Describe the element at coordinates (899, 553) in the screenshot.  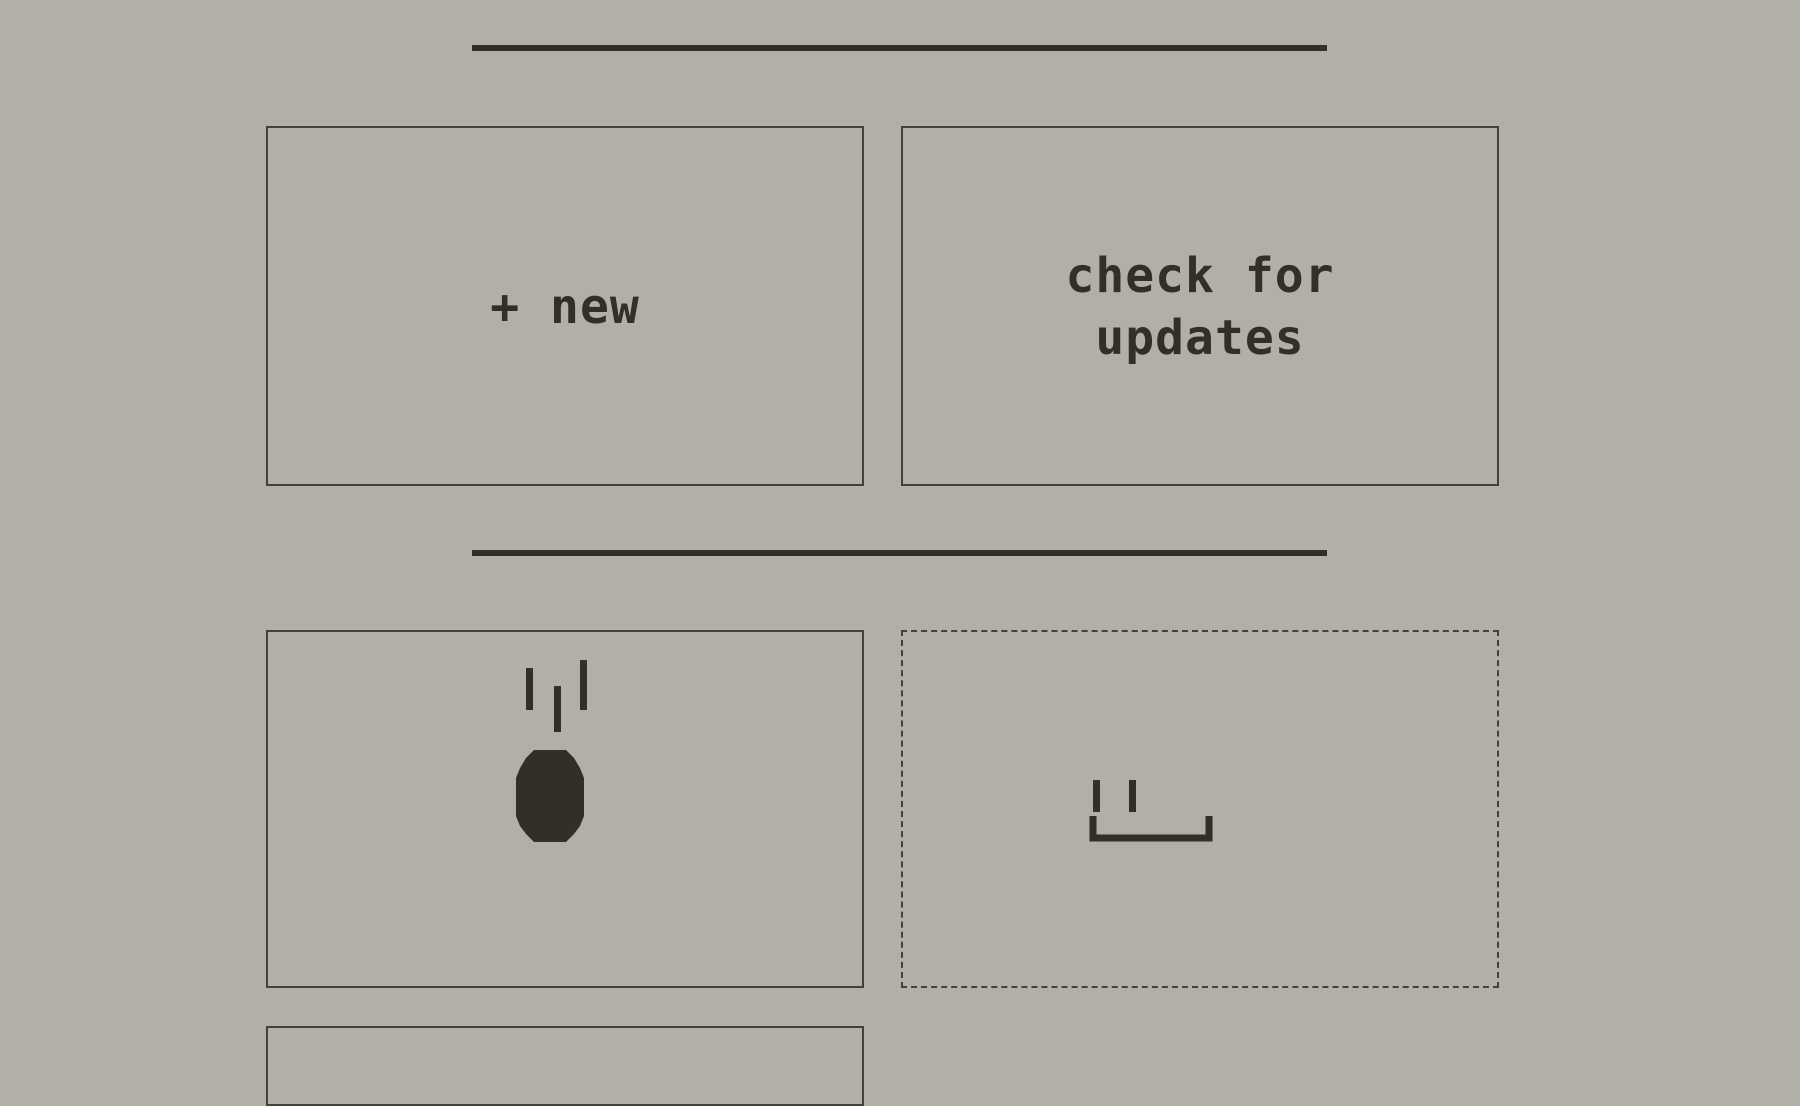
I see `middle-divider` at that location.